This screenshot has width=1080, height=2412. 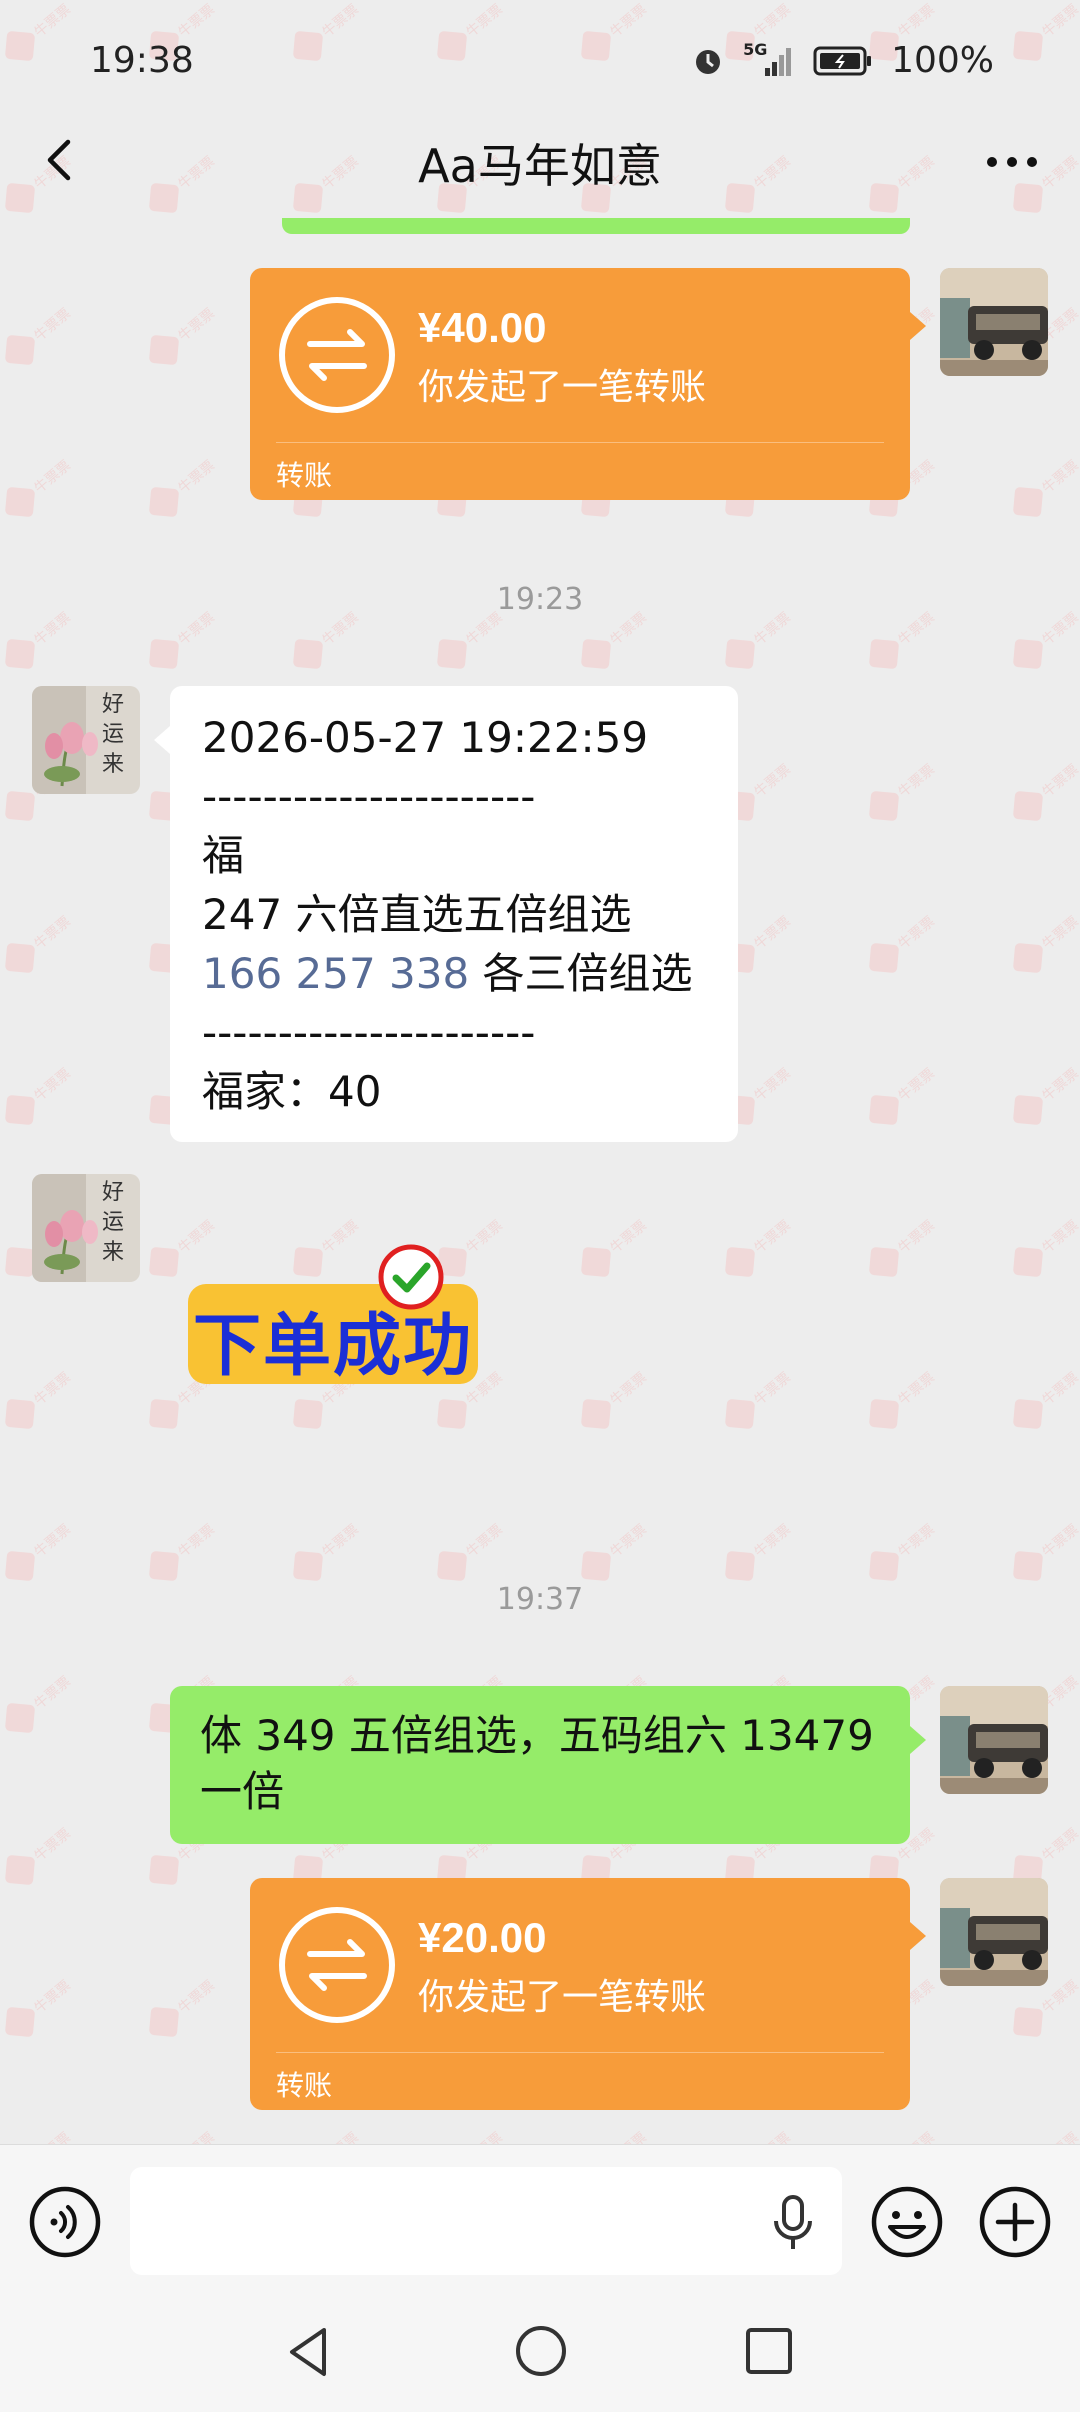 I want to click on order-total: 福家：40, so click(x=292, y=1091).